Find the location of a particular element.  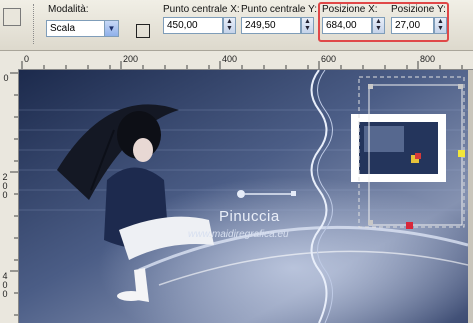

ruler-h-label: 800 is located at coordinates (428, 59).